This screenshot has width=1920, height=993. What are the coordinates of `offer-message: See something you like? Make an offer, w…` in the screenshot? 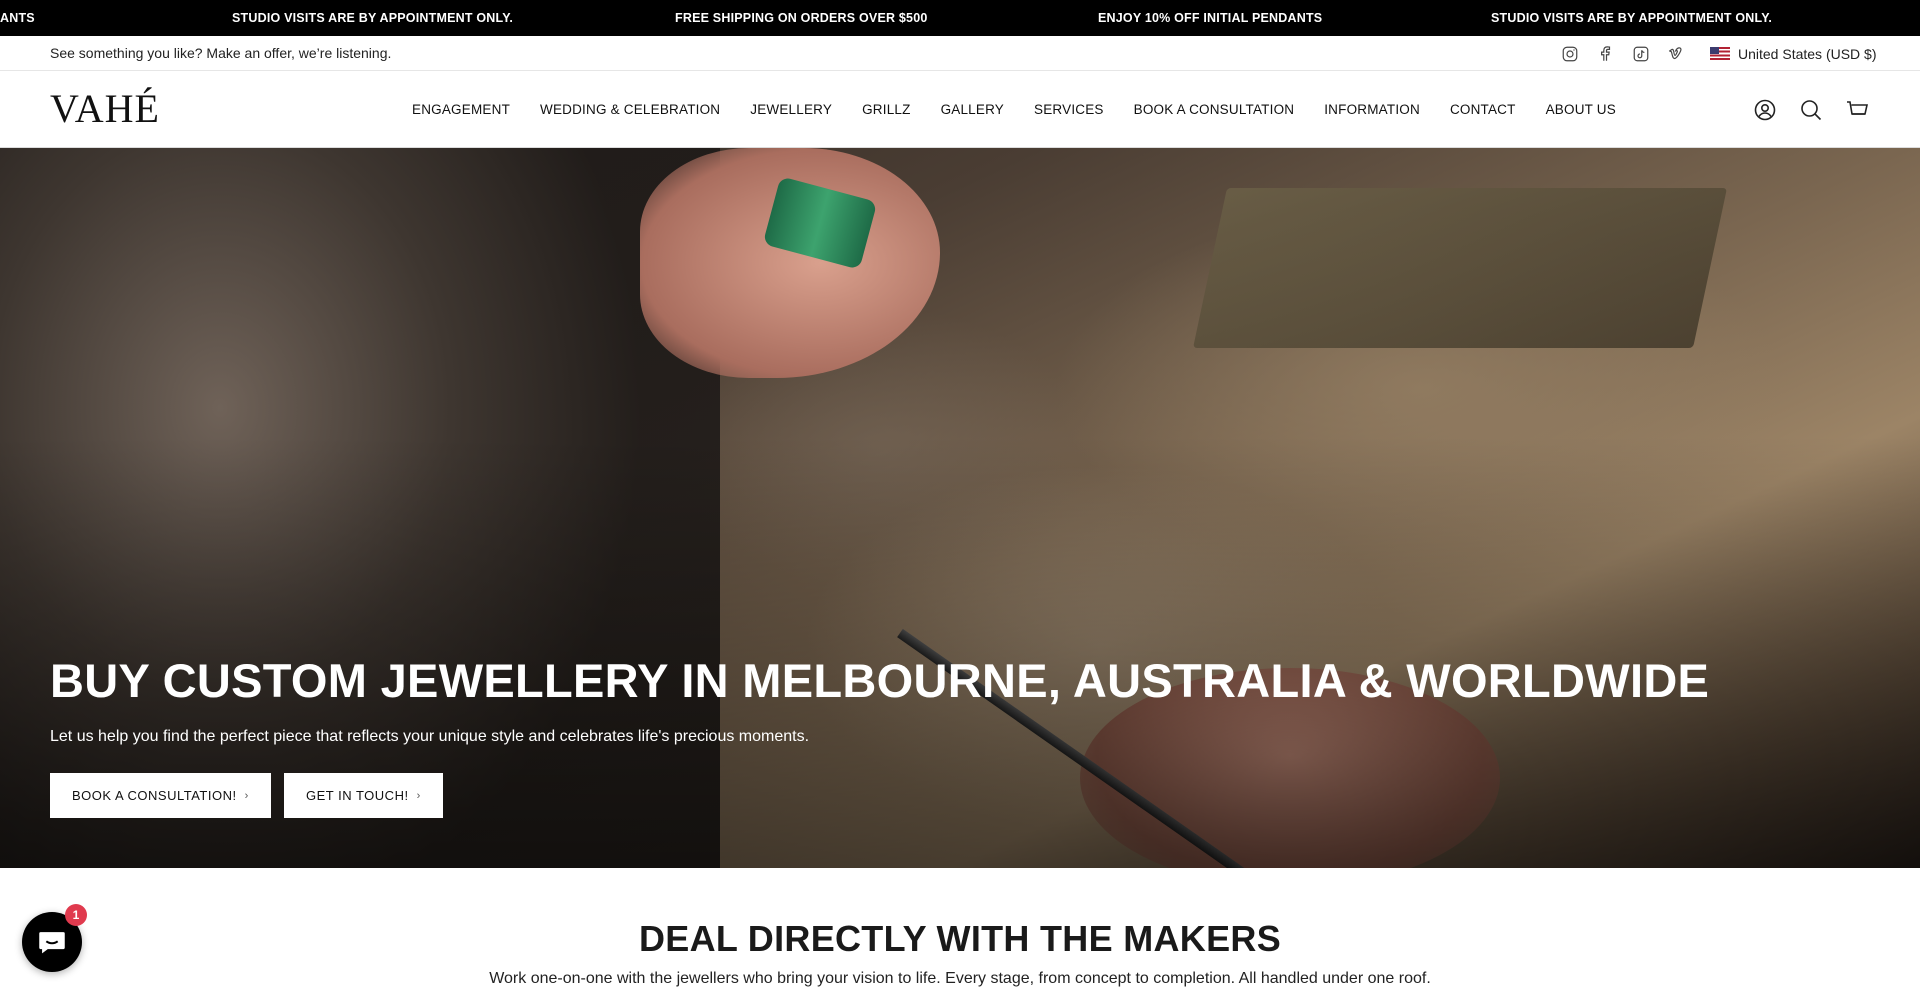 It's located at (221, 53).